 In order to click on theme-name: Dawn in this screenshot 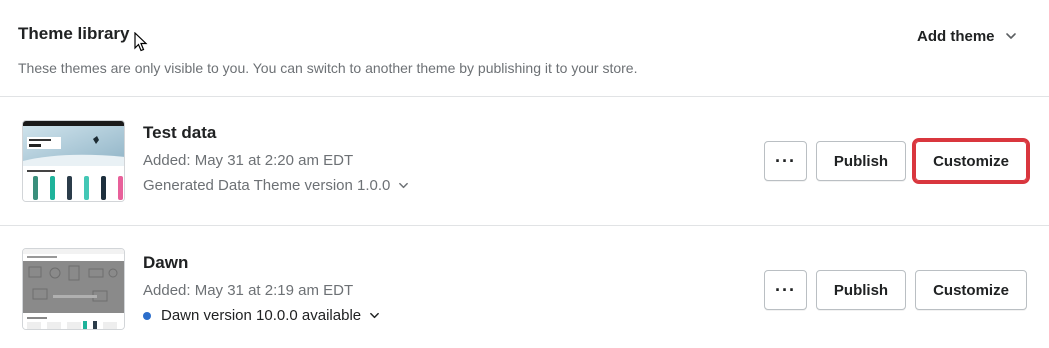, I will do `click(166, 262)`.